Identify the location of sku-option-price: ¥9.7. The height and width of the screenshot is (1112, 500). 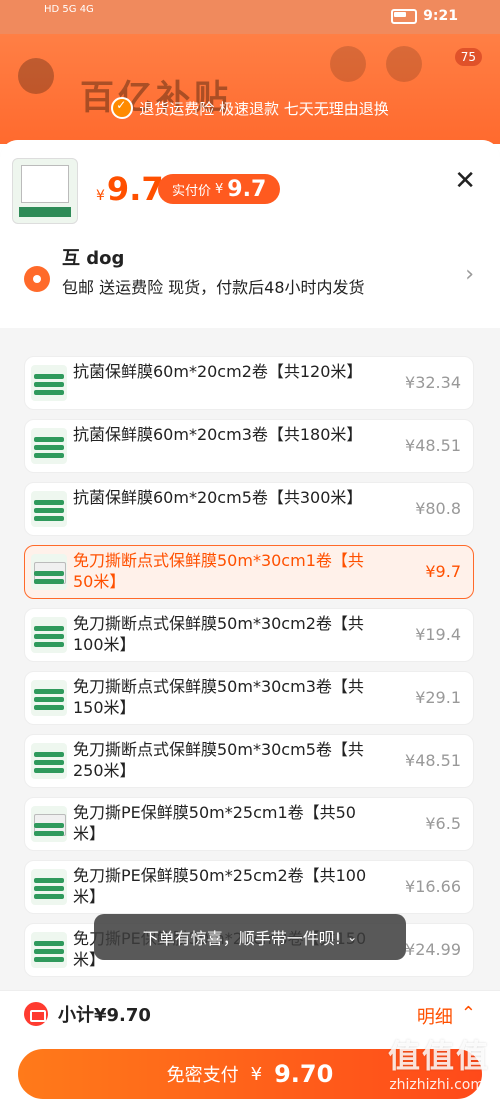
(443, 571).